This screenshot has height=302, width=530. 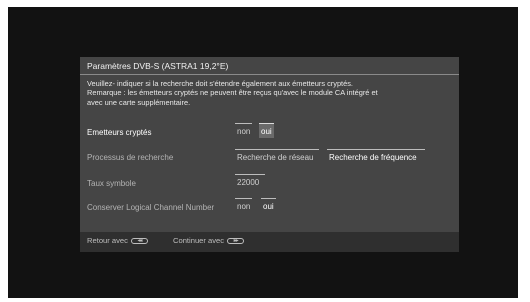 I want to click on symbol-rate-label: Taux symbole, so click(x=111, y=183).